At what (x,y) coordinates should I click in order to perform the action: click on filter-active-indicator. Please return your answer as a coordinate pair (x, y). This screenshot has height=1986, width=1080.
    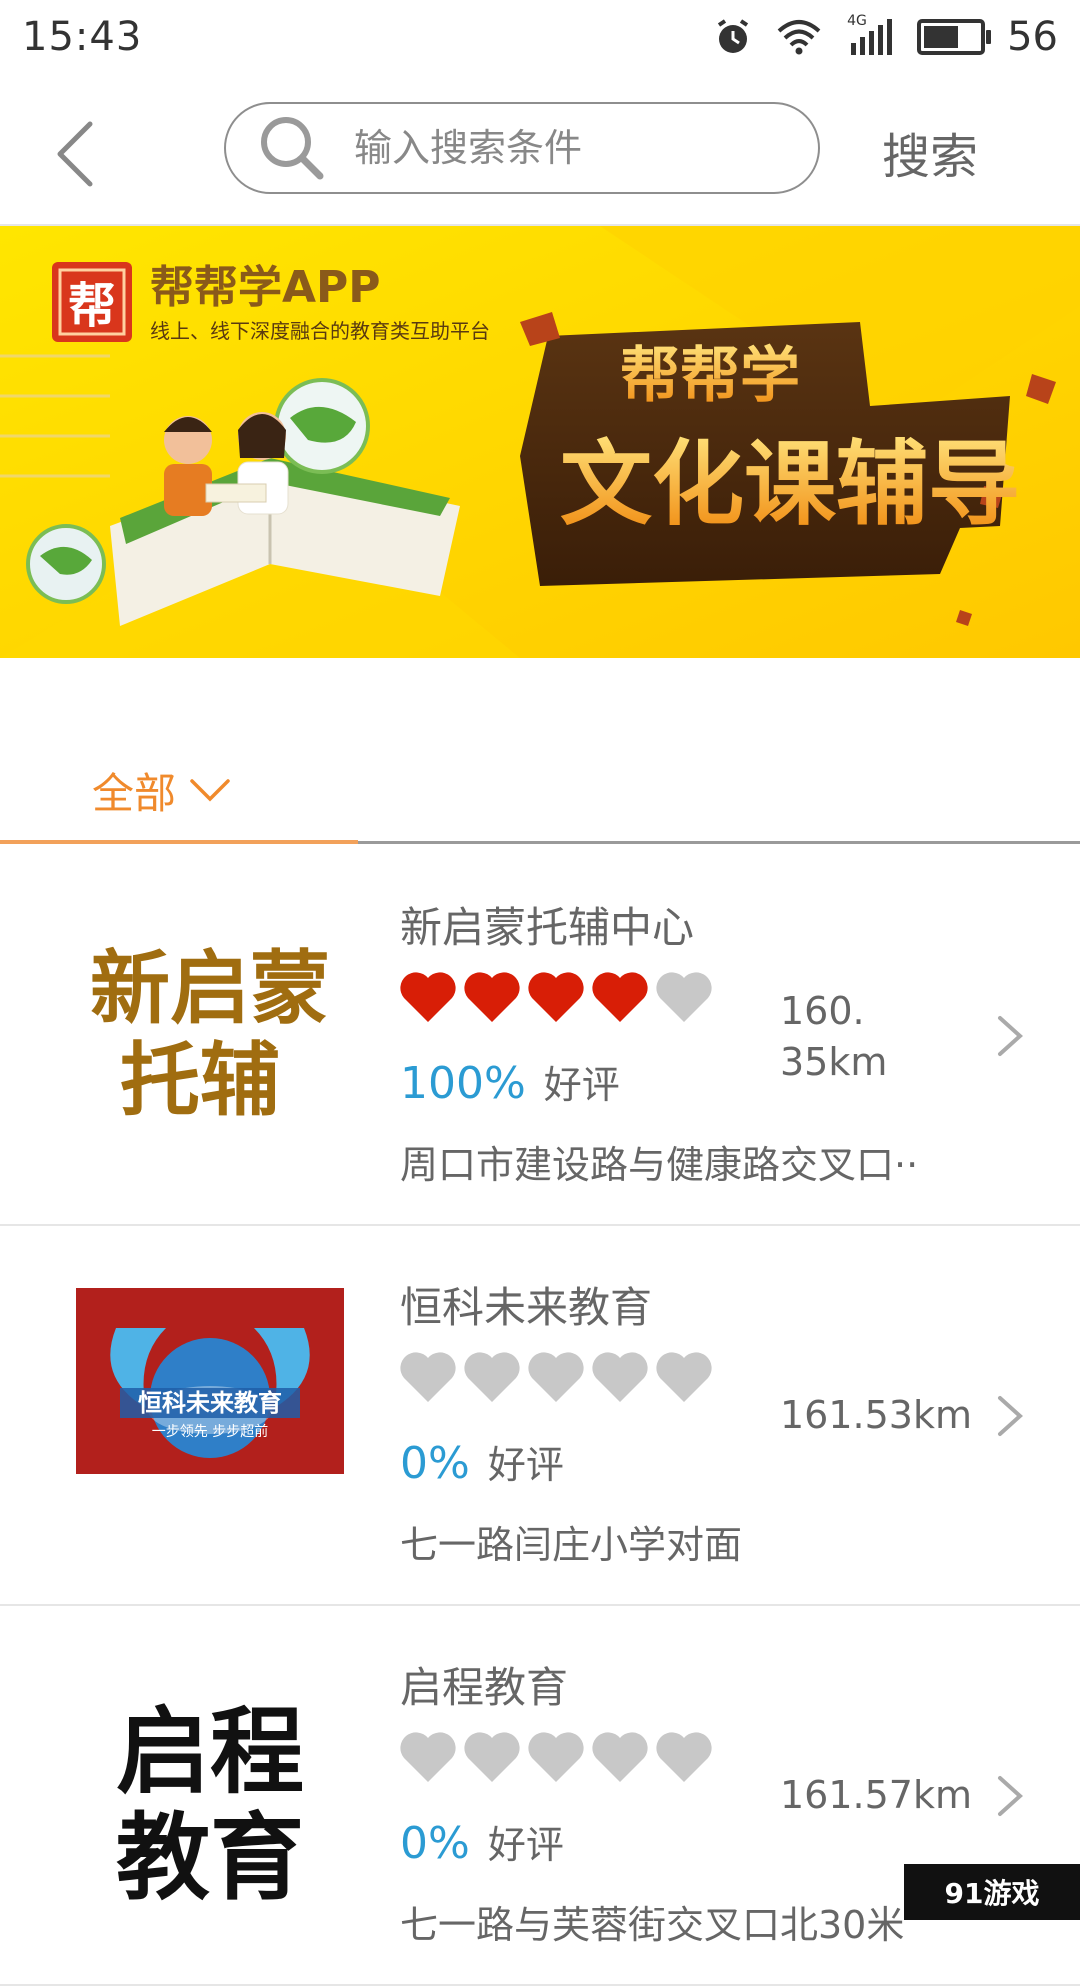
    Looking at the image, I should click on (179, 842).